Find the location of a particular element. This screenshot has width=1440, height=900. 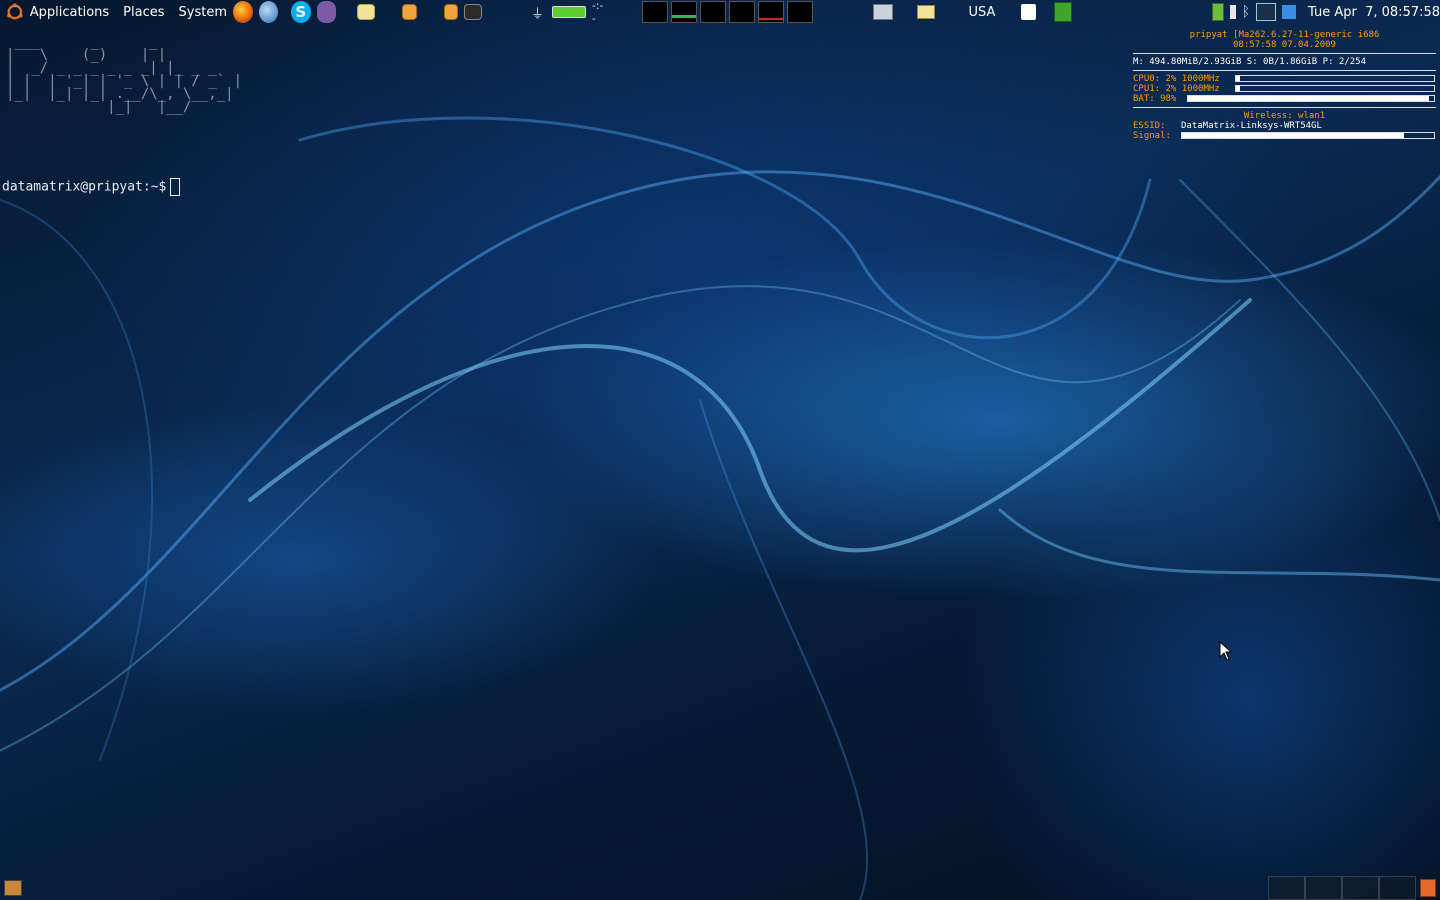

conky-essid: ESSID: DataMatrix-Linksys-WRT54GL is located at coordinates (1284, 126).